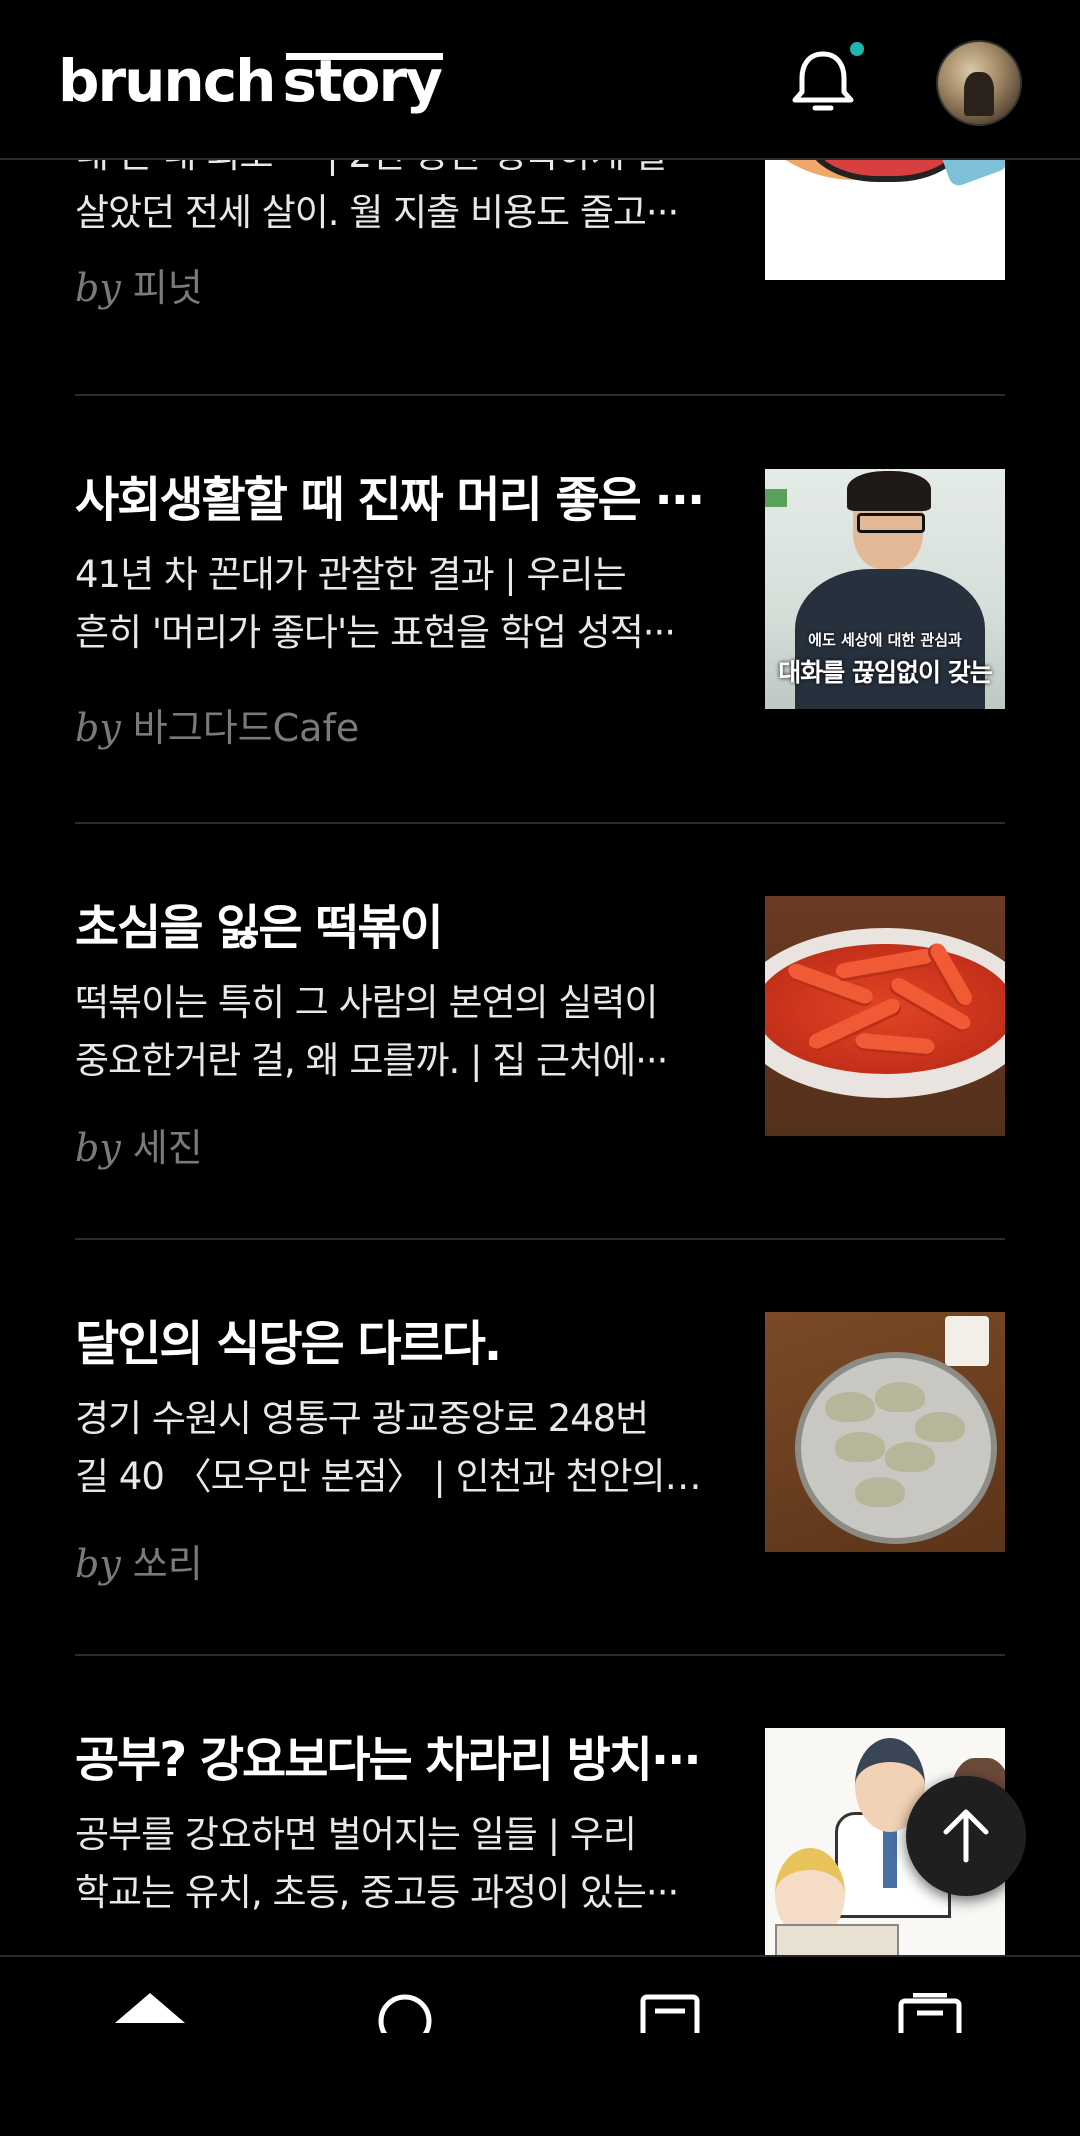 The width and height of the screenshot is (1080, 2136). I want to click on thumbnail-caption: 대화를 끊임없이 갖는, so click(885, 672).